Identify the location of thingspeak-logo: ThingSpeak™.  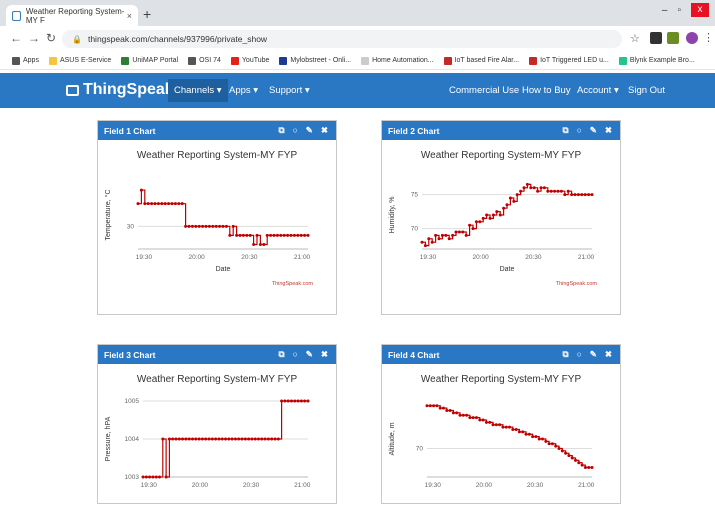
(125, 90).